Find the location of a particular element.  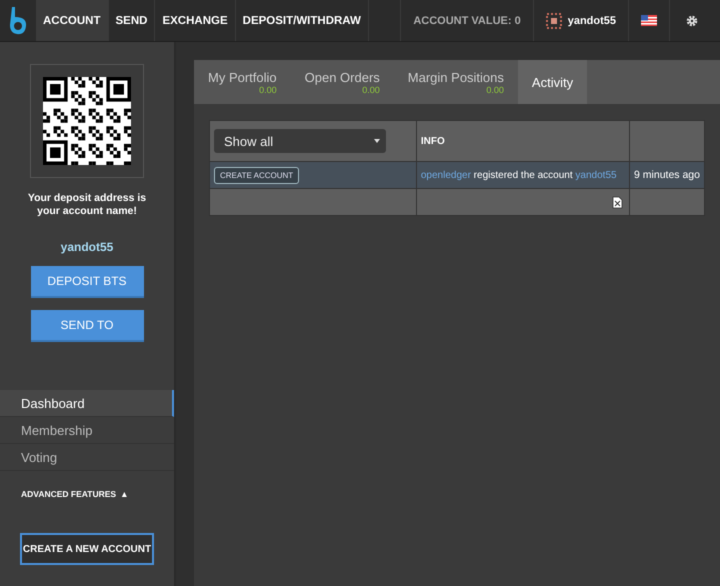

deposit-note: Your deposit address is your account name! is located at coordinates (87, 205).